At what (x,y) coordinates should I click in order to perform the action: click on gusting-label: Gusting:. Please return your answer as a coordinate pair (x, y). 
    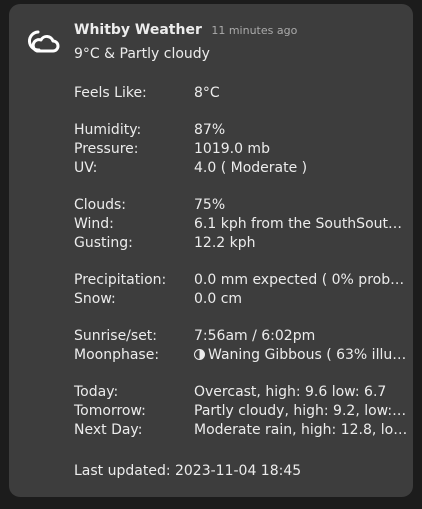
    Looking at the image, I should click on (103, 243).